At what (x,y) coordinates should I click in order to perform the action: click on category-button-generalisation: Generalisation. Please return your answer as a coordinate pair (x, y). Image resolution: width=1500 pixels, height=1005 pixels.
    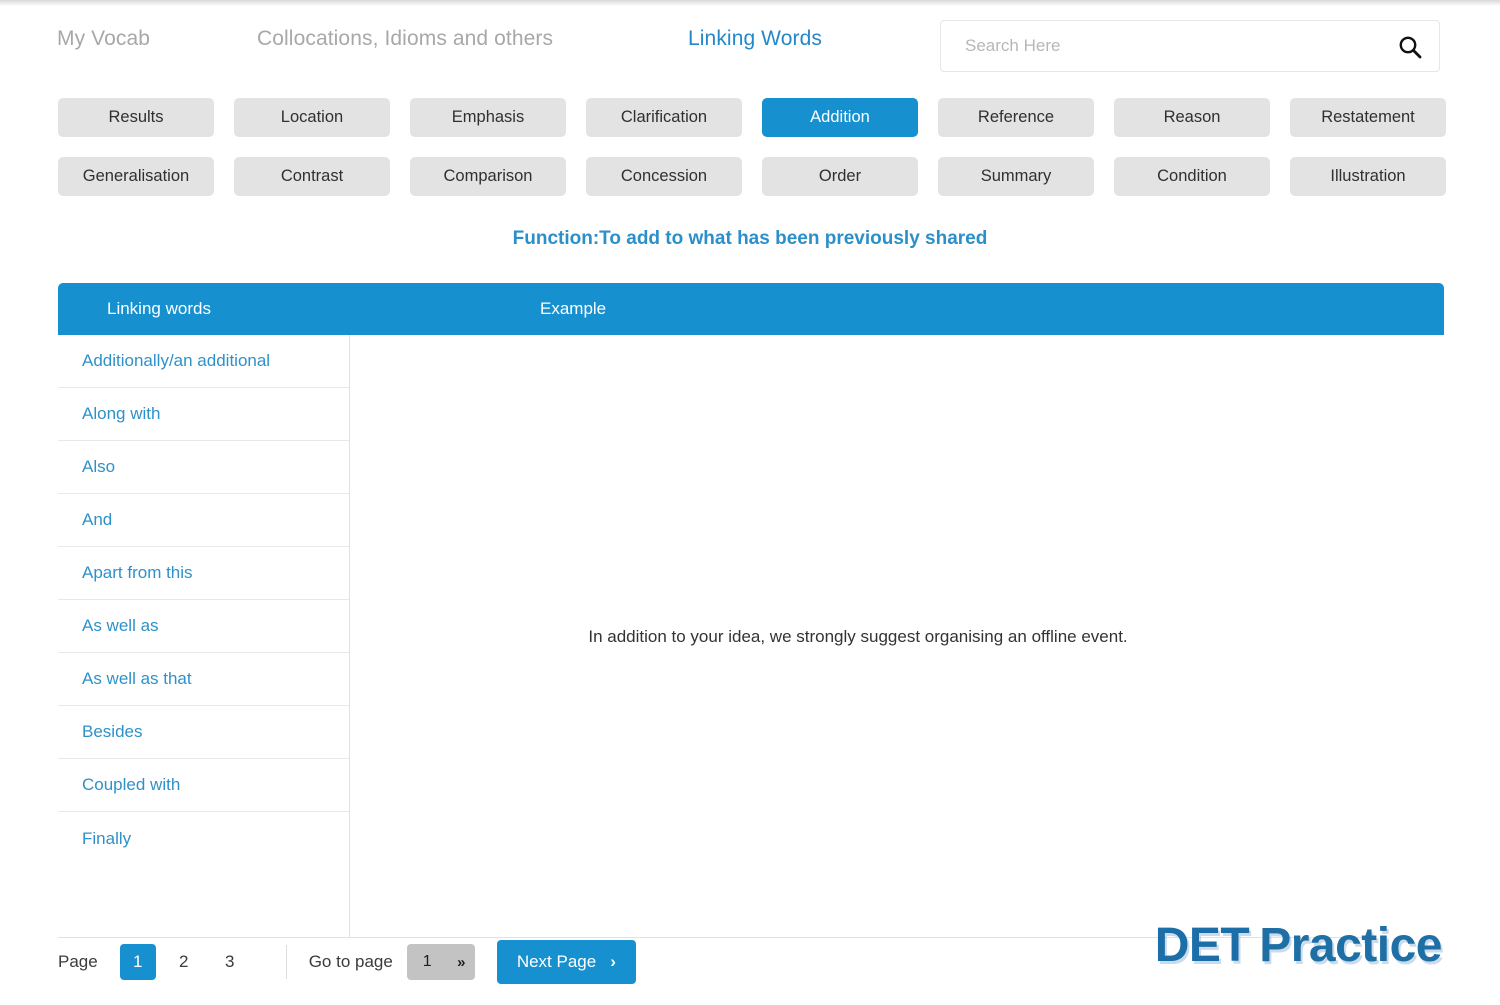
    Looking at the image, I should click on (136, 176).